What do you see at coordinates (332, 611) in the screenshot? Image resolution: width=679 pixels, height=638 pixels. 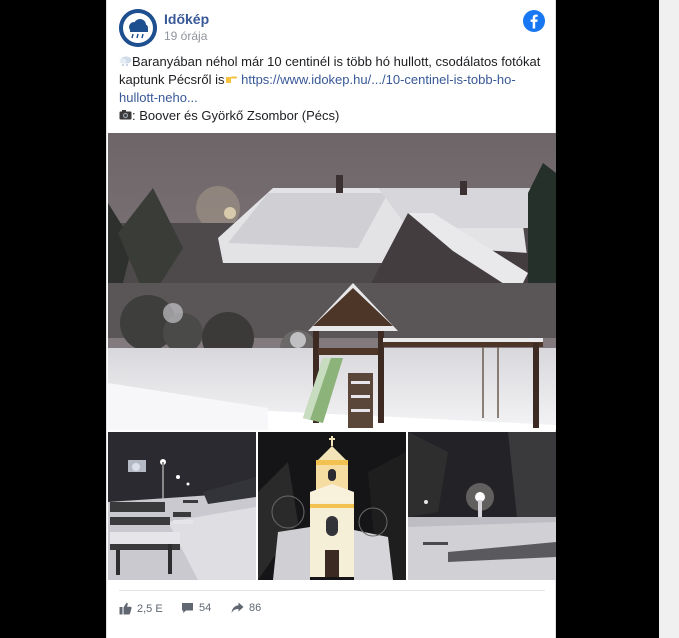 I see `post-actions-bar: 2,5 E 54 86` at bounding box center [332, 611].